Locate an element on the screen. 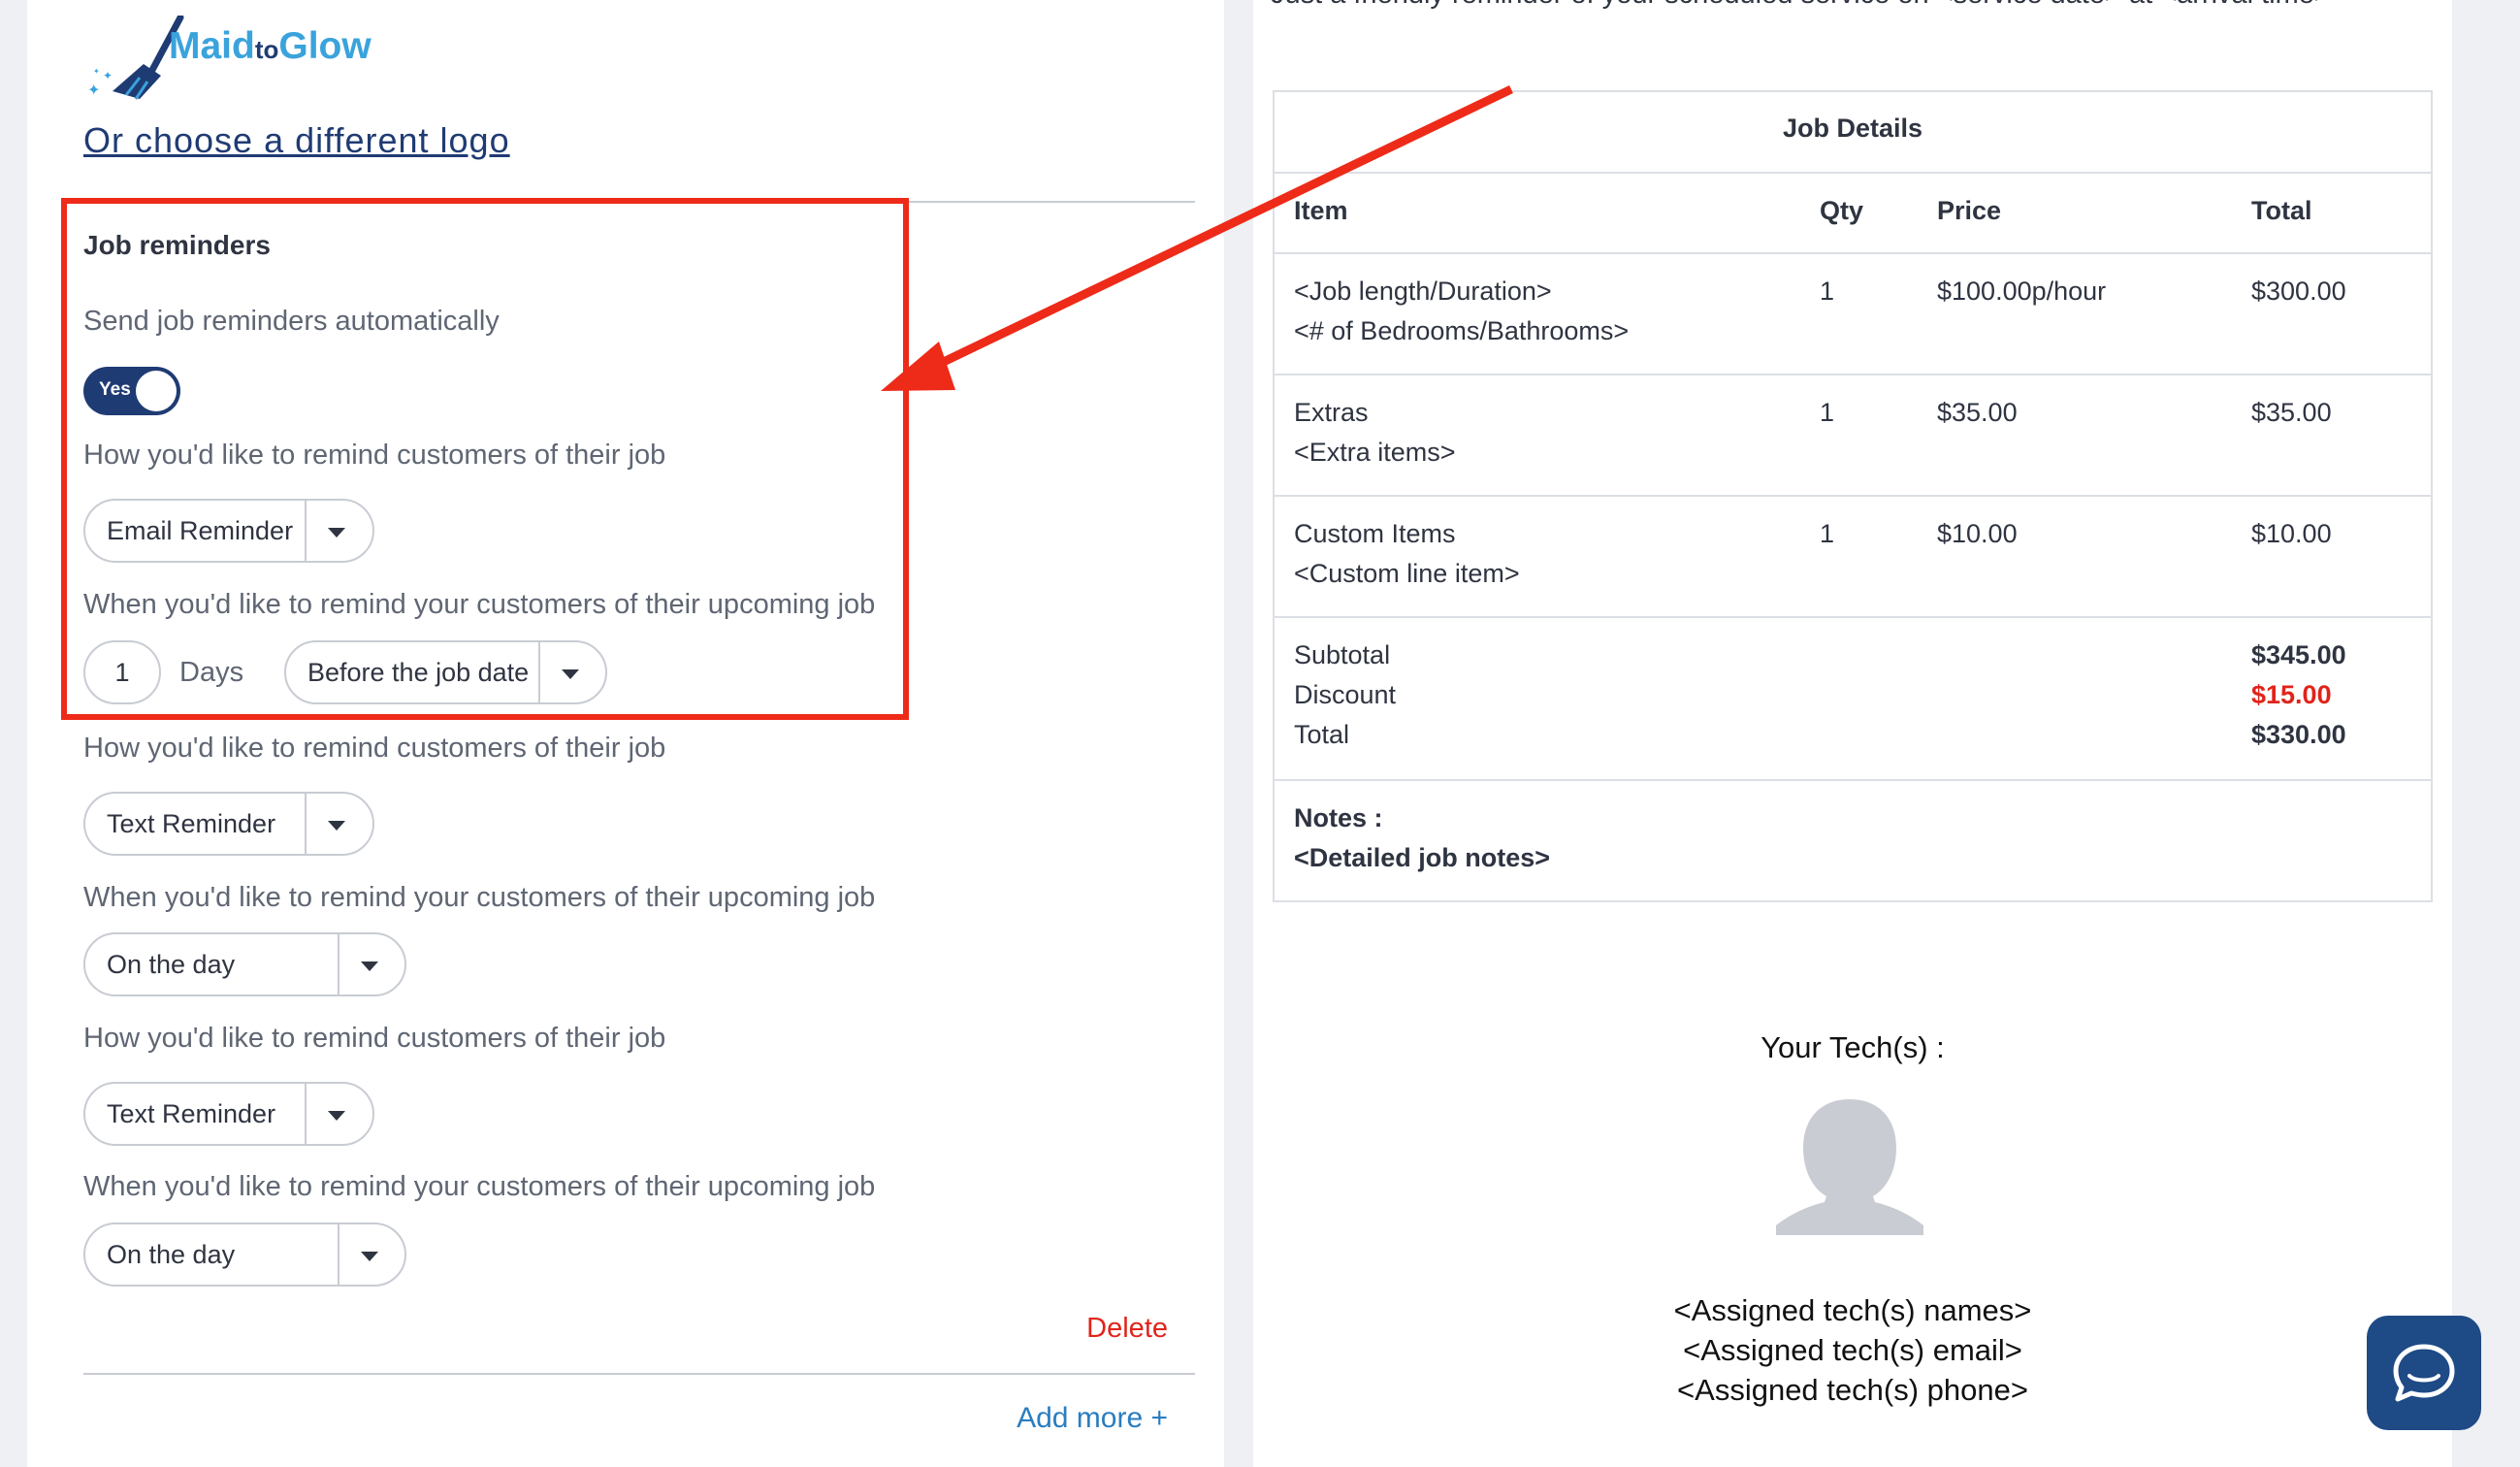 Image resolution: width=2520 pixels, height=1467 pixels. row-item: <Job length/Duration> is located at coordinates (1423, 291).